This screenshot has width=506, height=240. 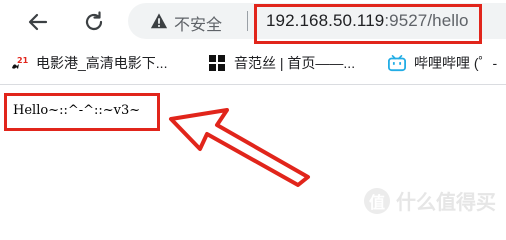 I want to click on movie-site-icon: 21, so click(x=20, y=62).